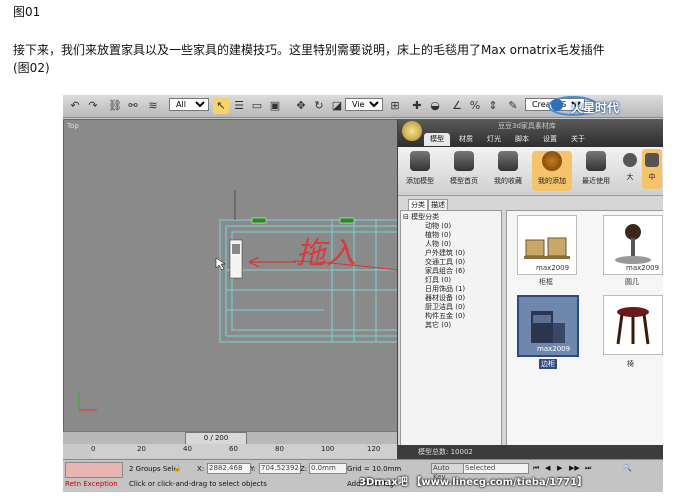  Describe the element at coordinates (445, 289) in the screenshot. I see `tree-item: 日用饰品 (1)` at that location.